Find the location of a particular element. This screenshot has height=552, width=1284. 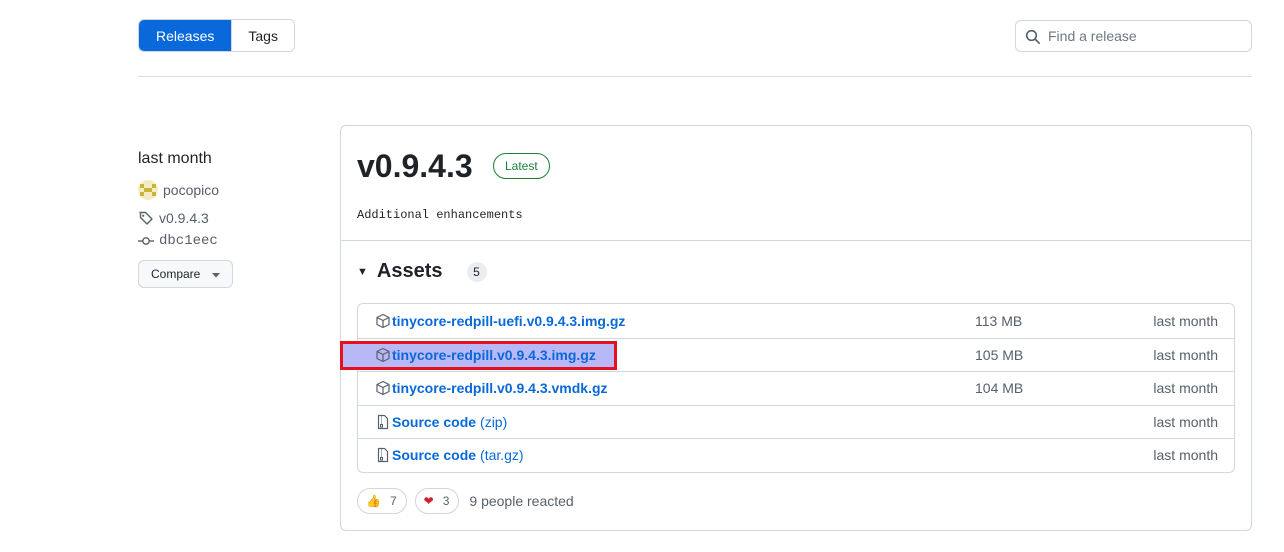

asset-row: Source code (tar.gz) last month is located at coordinates (796, 455).